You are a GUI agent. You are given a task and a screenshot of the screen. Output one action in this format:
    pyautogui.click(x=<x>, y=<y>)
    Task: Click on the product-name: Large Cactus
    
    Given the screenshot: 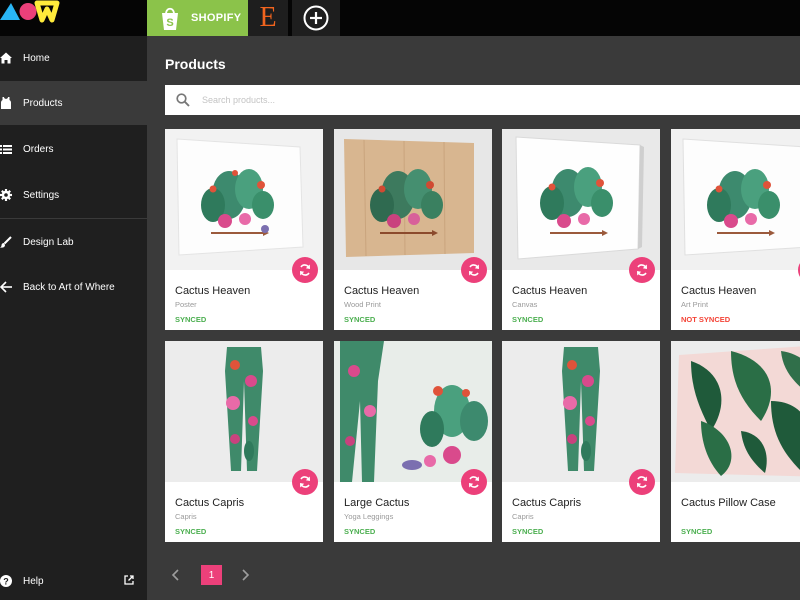 What is the action you would take?
    pyautogui.click(x=377, y=503)
    